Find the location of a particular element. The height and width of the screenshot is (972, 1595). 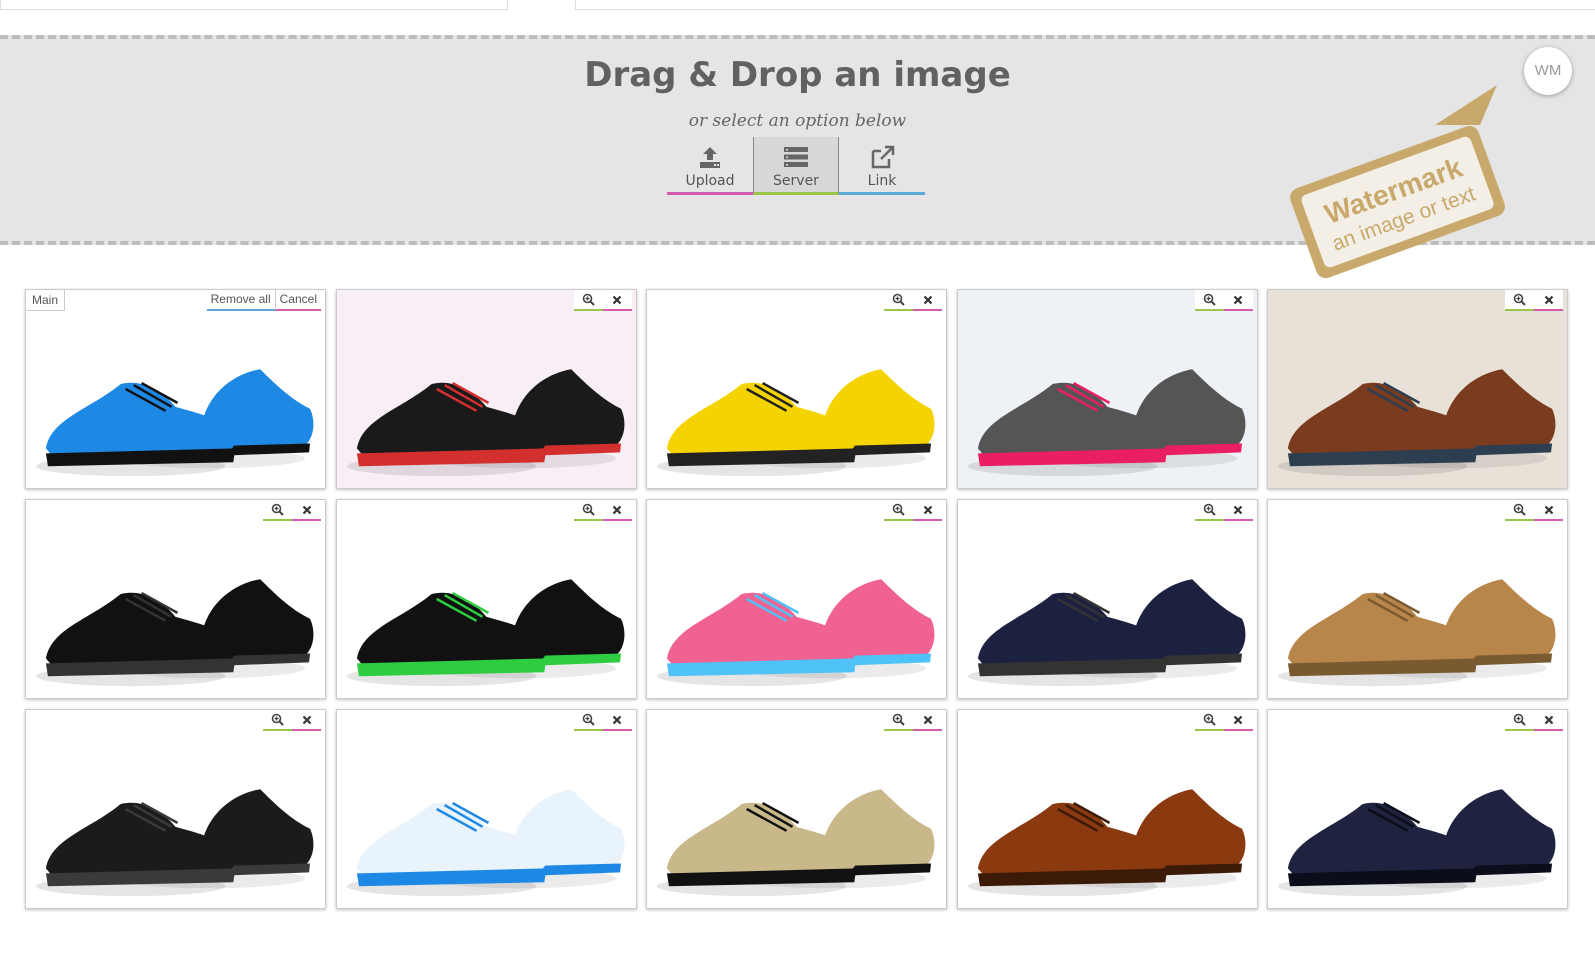

gallery-image-gold-ballet-flat is located at coordinates (796, 809).